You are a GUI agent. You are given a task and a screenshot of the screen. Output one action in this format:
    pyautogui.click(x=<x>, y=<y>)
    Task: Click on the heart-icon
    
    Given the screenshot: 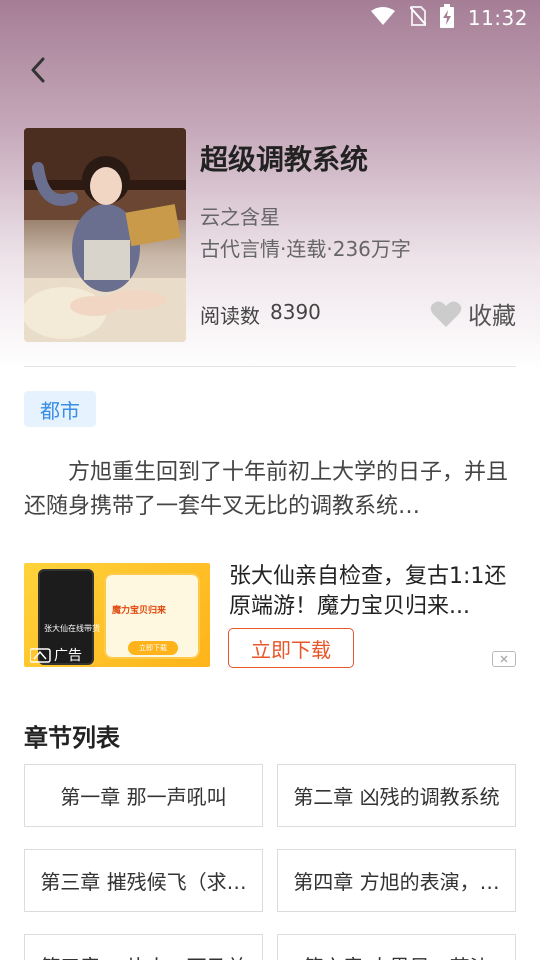 What is the action you would take?
    pyautogui.click(x=446, y=314)
    